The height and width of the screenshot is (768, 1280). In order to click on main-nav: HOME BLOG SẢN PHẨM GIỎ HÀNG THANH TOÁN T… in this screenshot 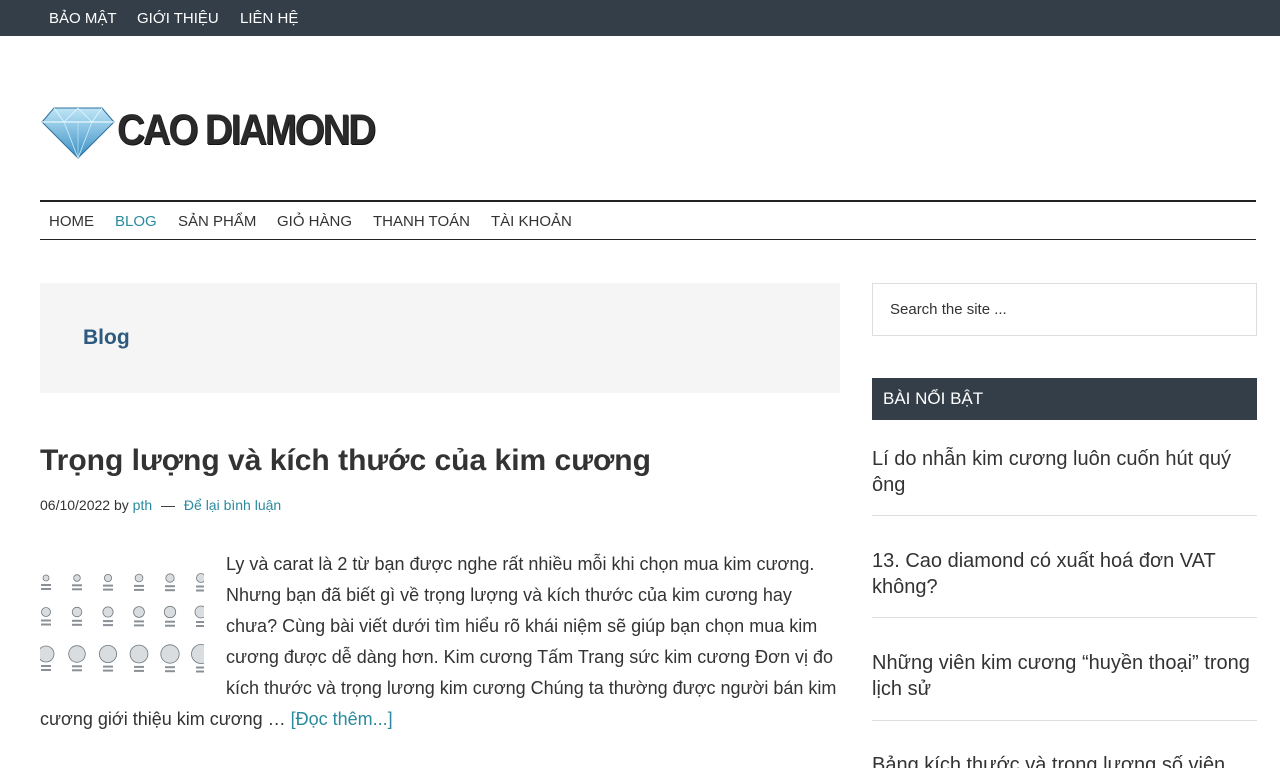, I will do `click(648, 220)`.